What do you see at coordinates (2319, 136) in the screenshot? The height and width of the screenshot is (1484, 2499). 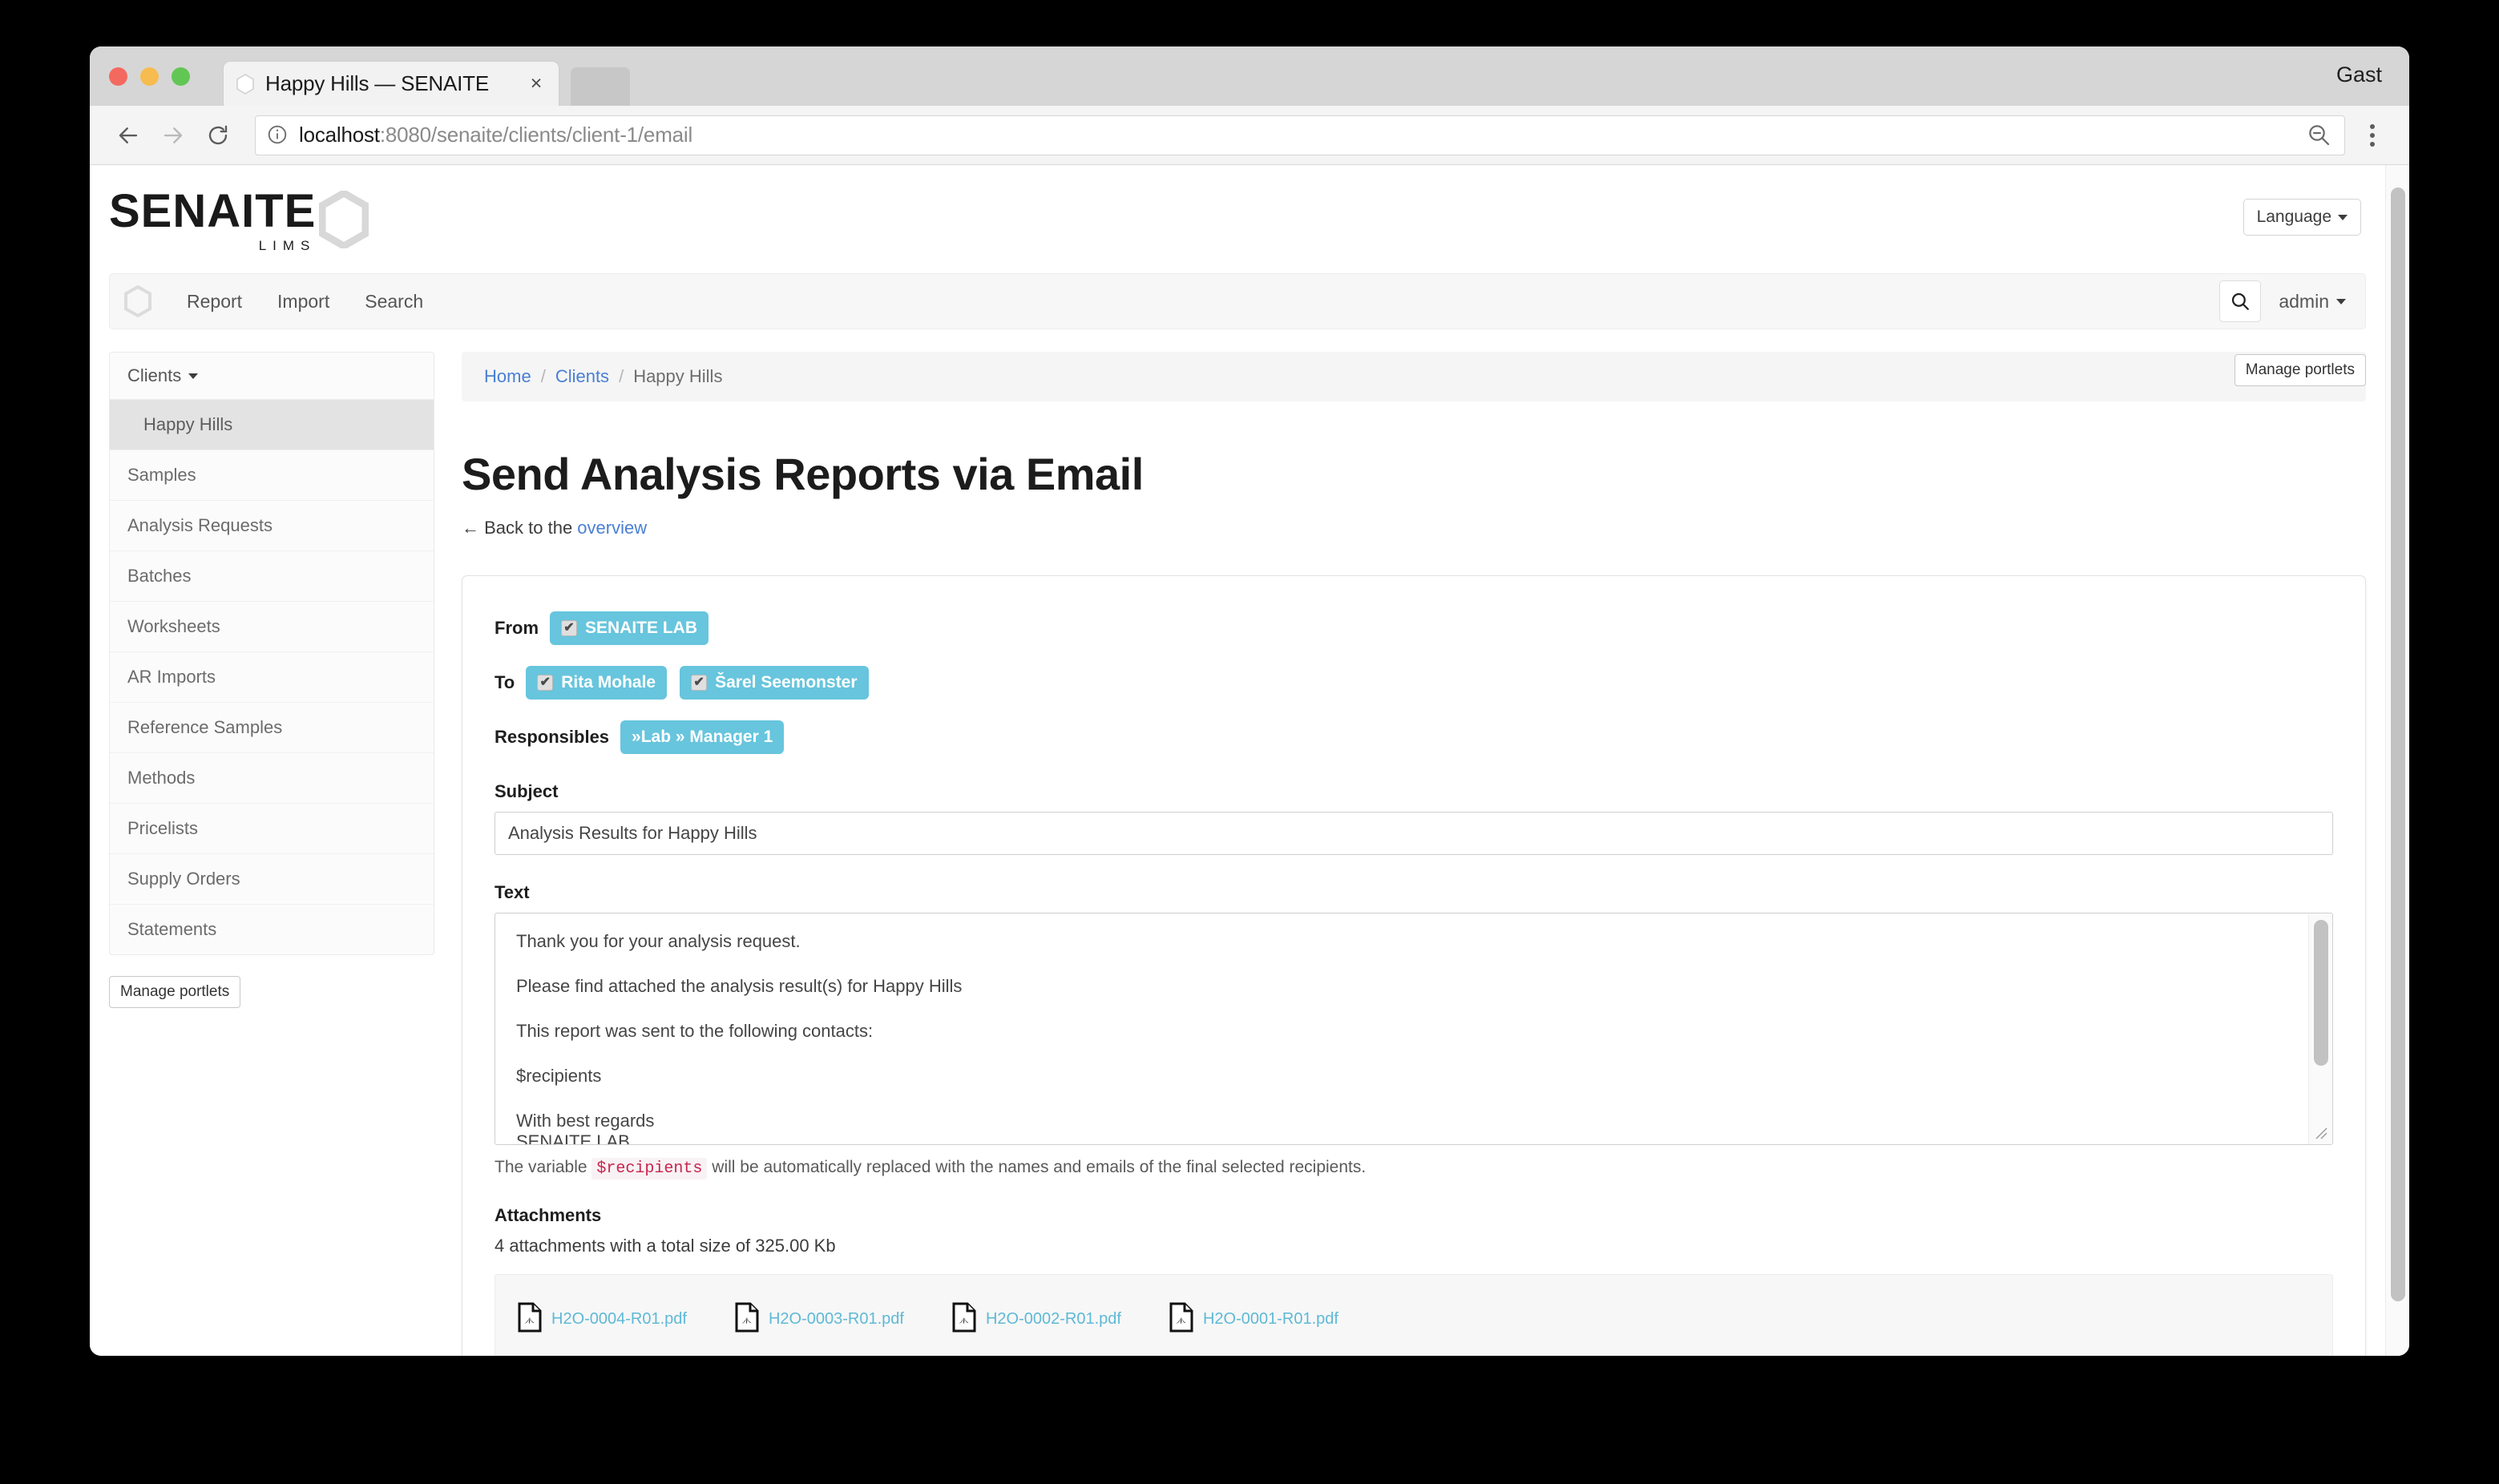 I see `zoom-out-icon` at bounding box center [2319, 136].